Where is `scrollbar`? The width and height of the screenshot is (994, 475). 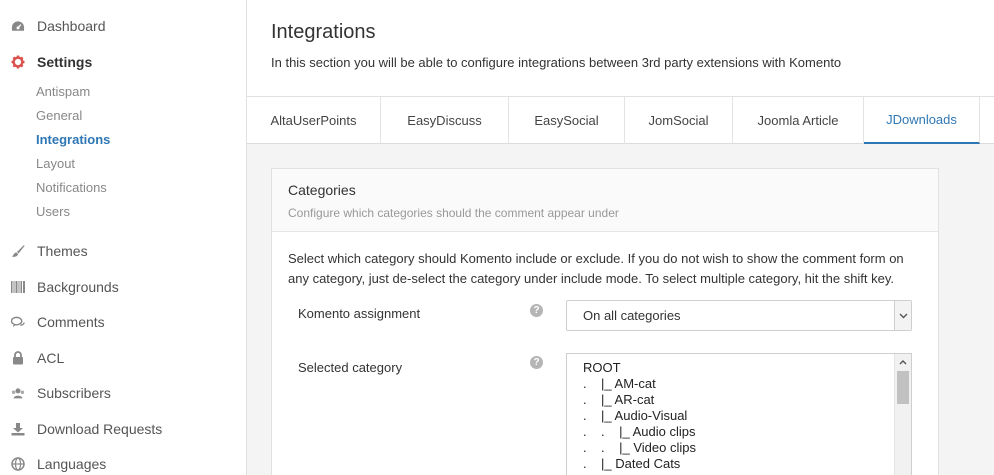
scrollbar is located at coordinates (902, 414).